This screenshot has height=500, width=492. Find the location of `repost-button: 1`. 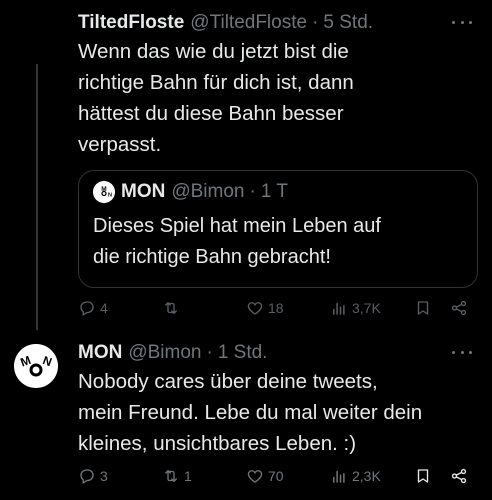

repost-button: 1 is located at coordinates (177, 476).